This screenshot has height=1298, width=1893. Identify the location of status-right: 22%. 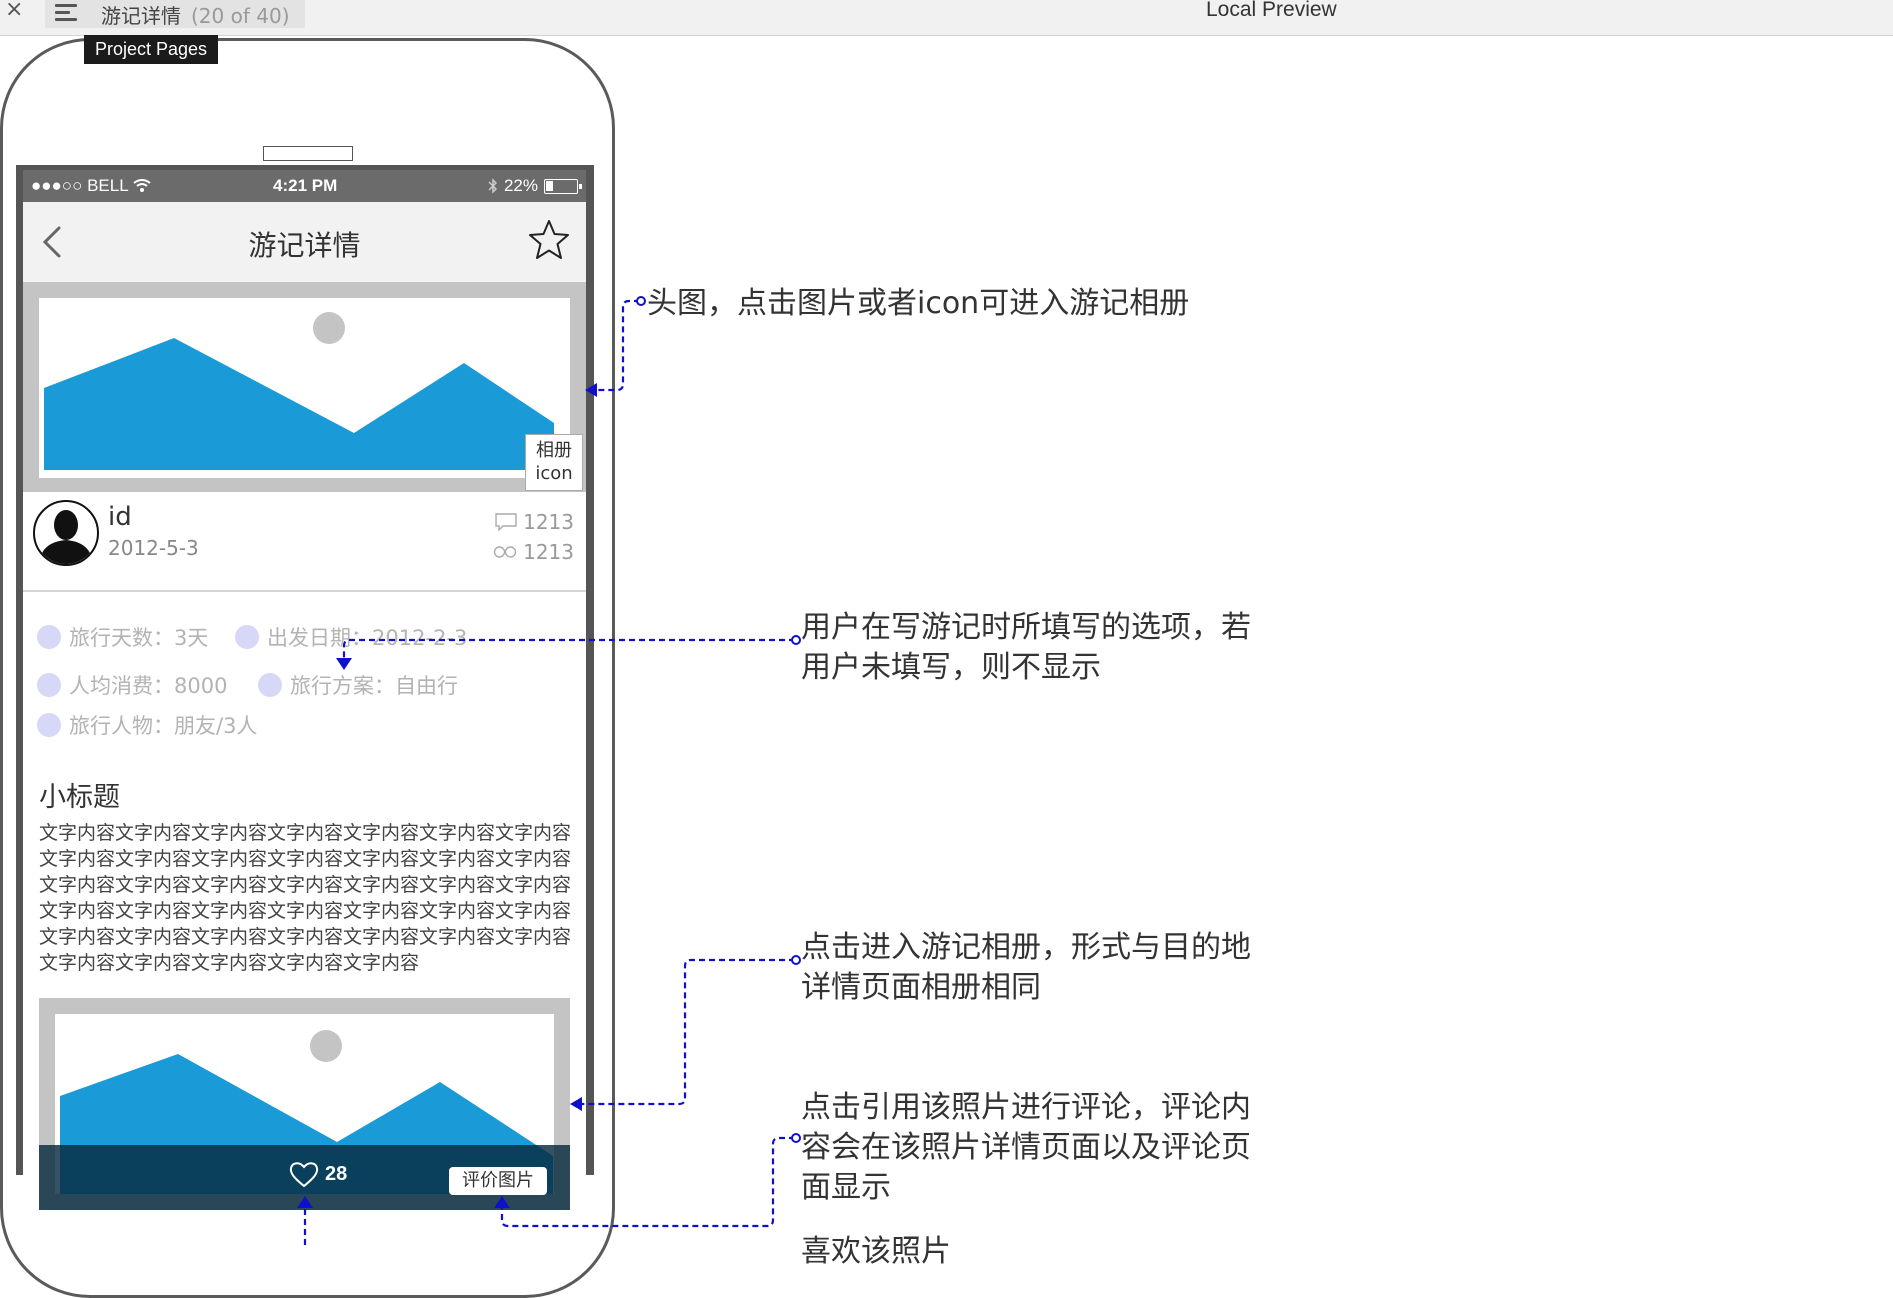
(535, 186).